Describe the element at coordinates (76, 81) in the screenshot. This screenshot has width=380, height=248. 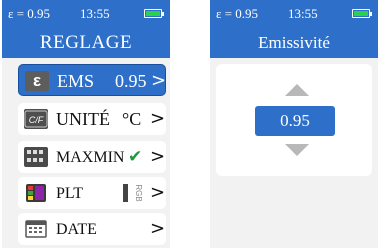
I see `menu-item-label: EMS` at that location.